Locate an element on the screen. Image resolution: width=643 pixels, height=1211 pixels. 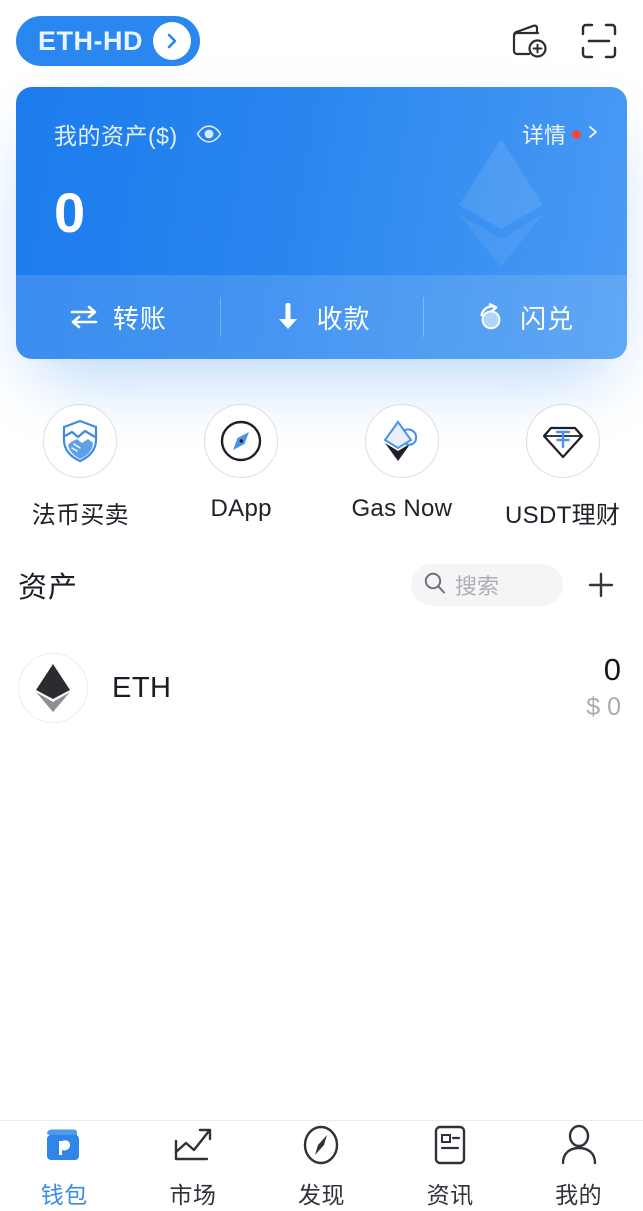
feature-label: USDT理财 is located at coordinates (563, 515).